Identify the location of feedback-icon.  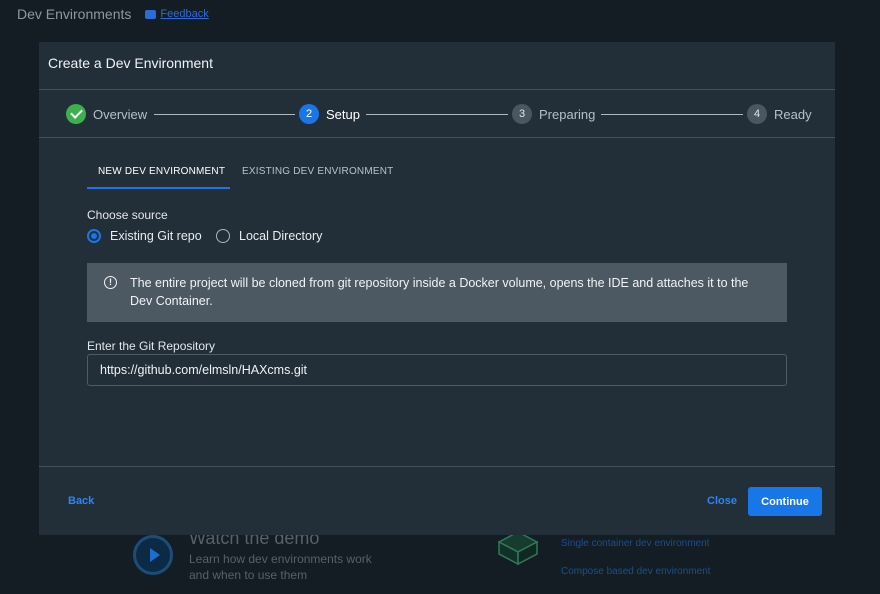
(151, 14).